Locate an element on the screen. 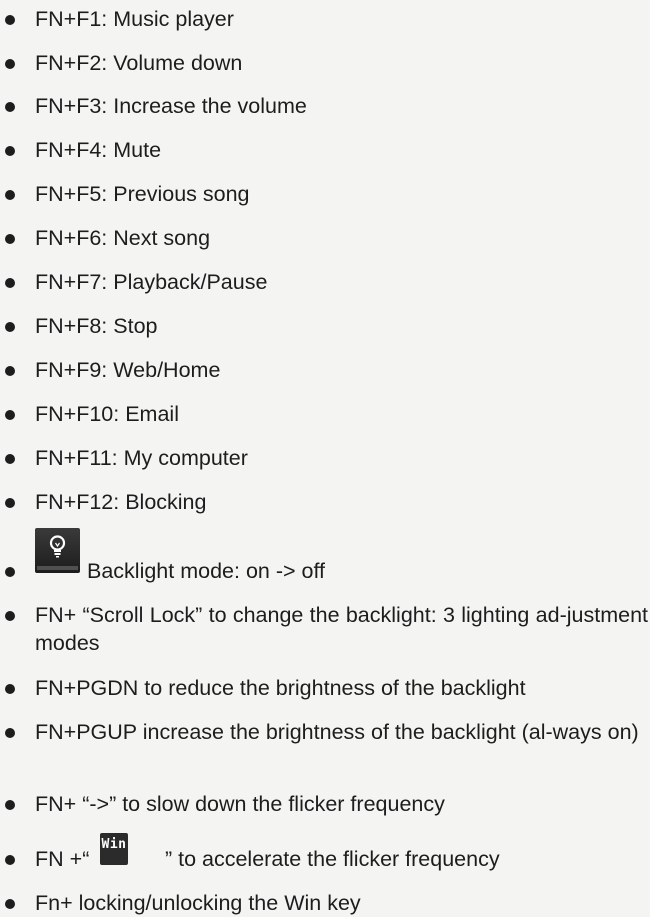 This screenshot has height=917, width=650. item-text: FN+F5: Previous song is located at coordinates (142, 194).